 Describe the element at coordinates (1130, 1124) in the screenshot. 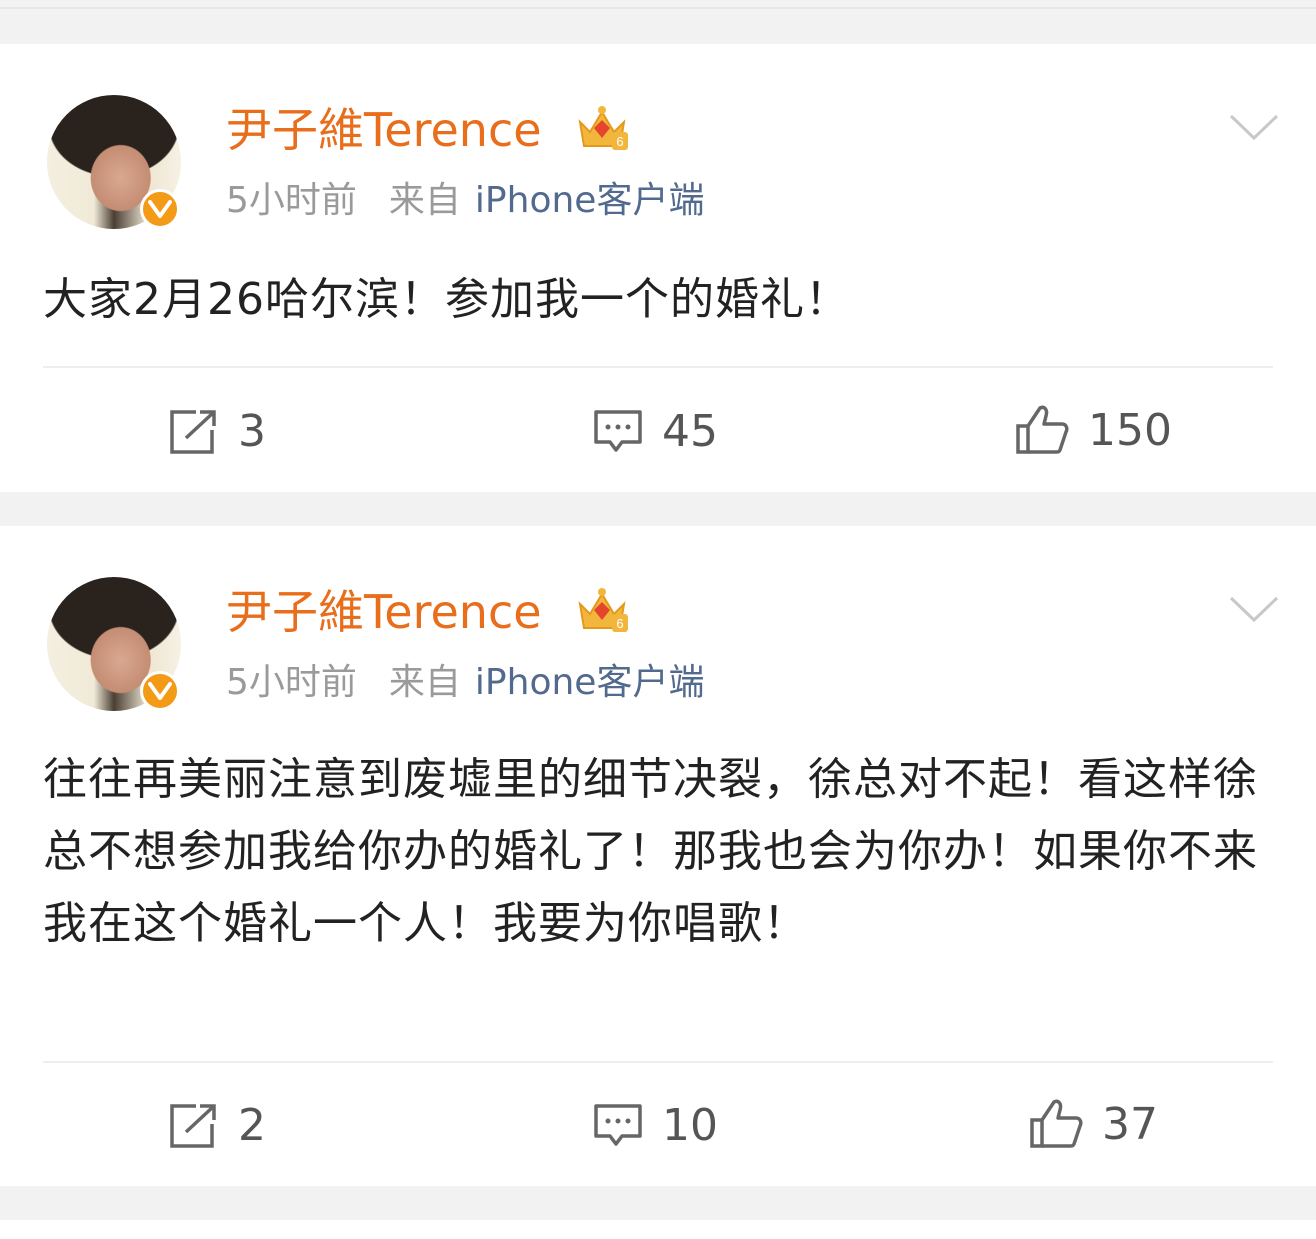

I see `like-count: 37` at that location.